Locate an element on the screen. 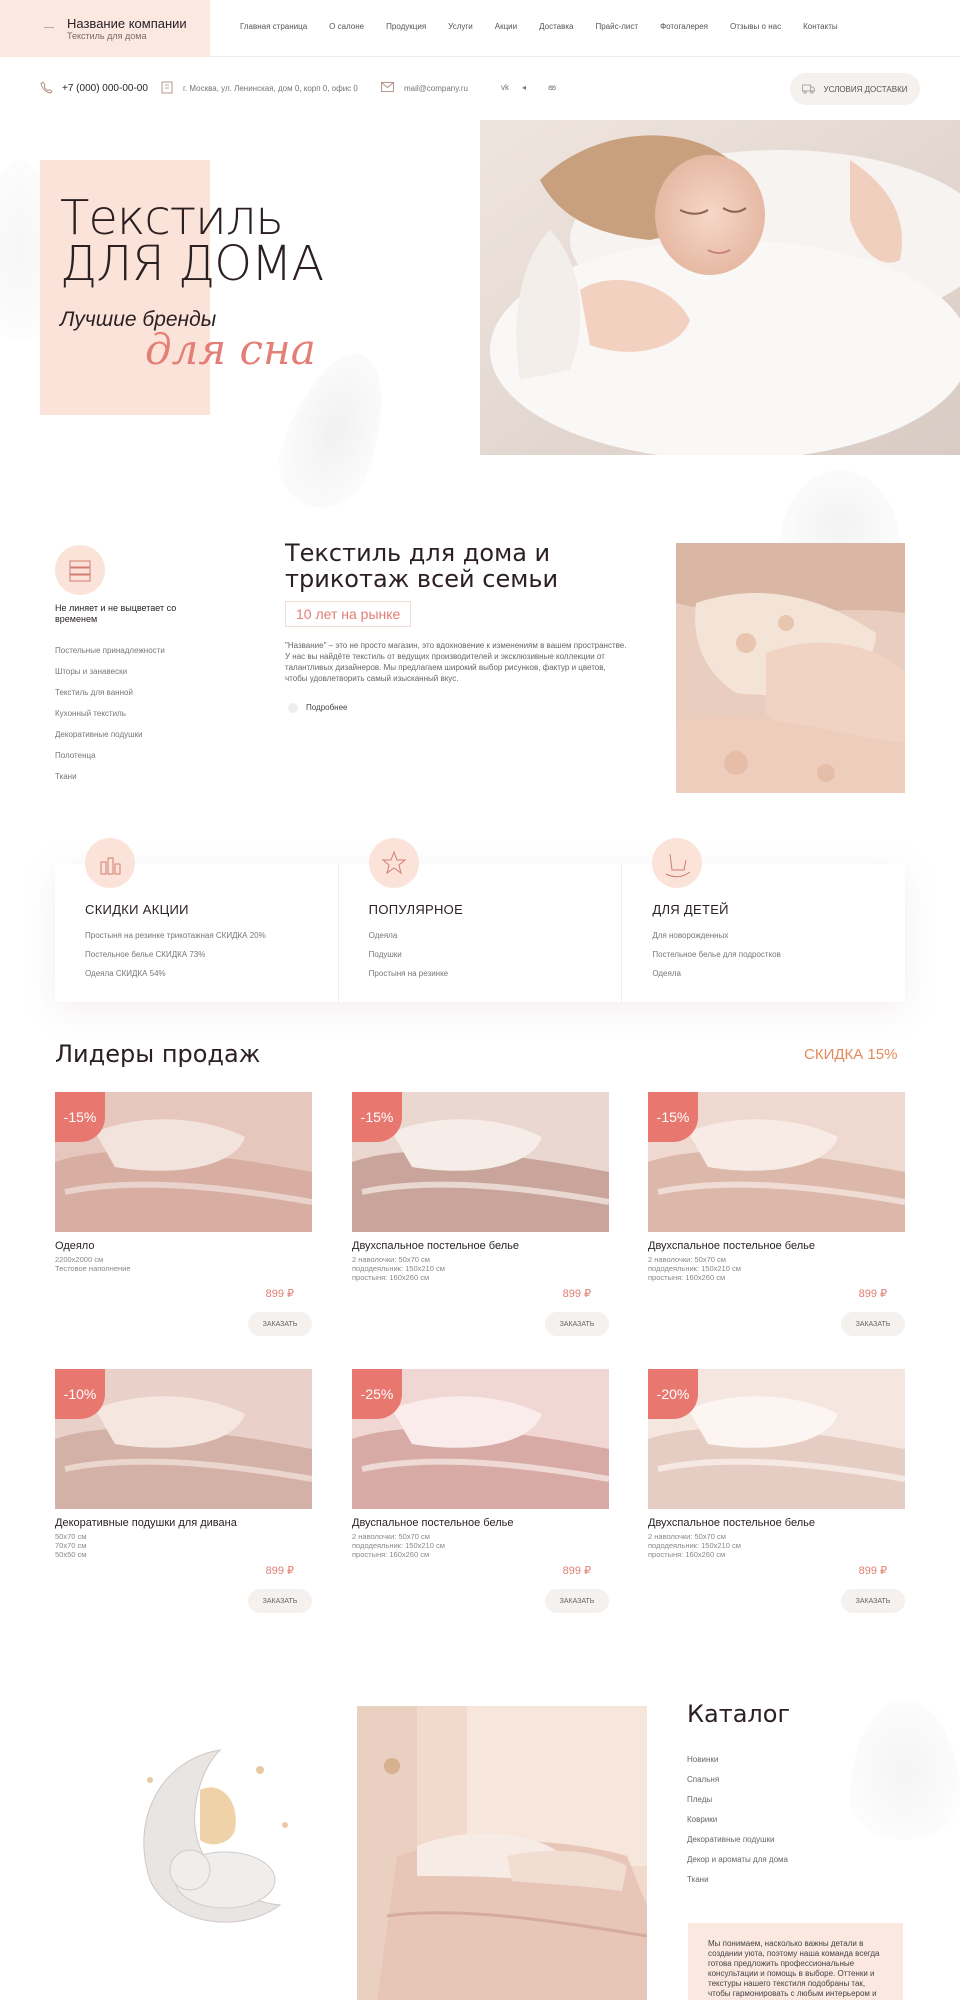  feature-card-item: Подушки is located at coordinates (480, 954).